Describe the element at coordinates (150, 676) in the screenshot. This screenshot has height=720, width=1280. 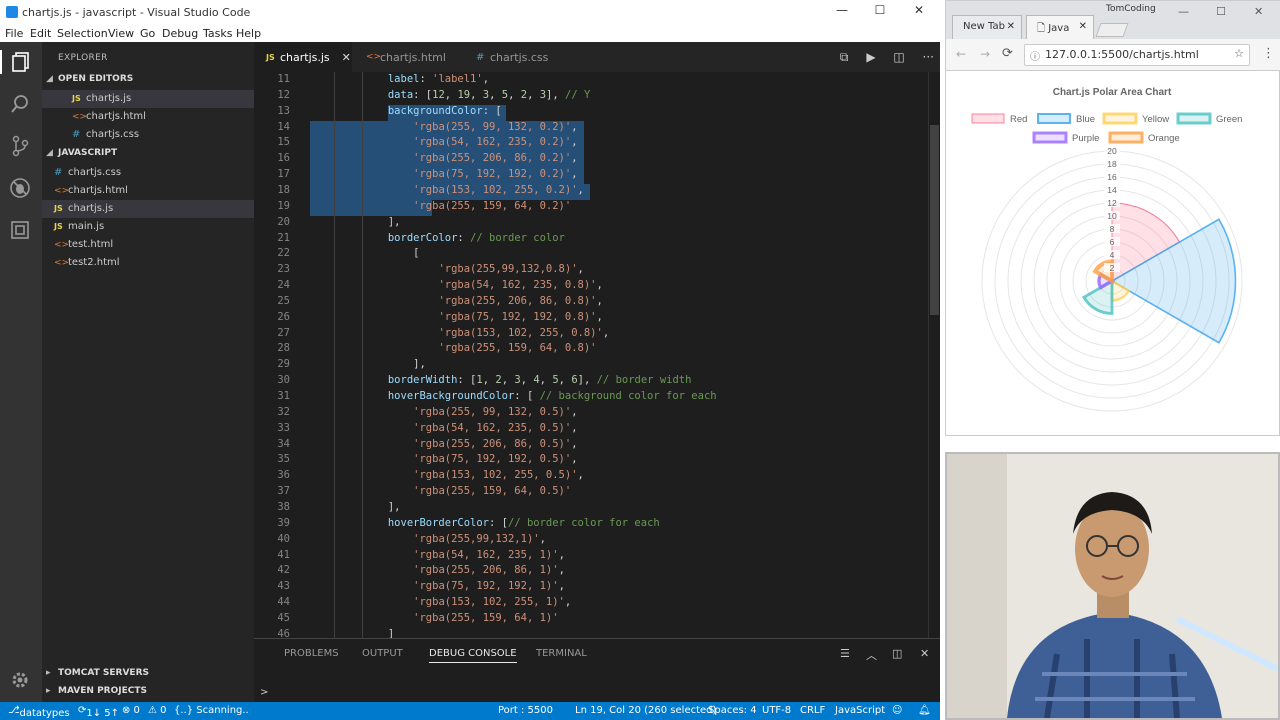
I see `tomcat-servers-section: ▸ TOMCAT SERVERS` at that location.